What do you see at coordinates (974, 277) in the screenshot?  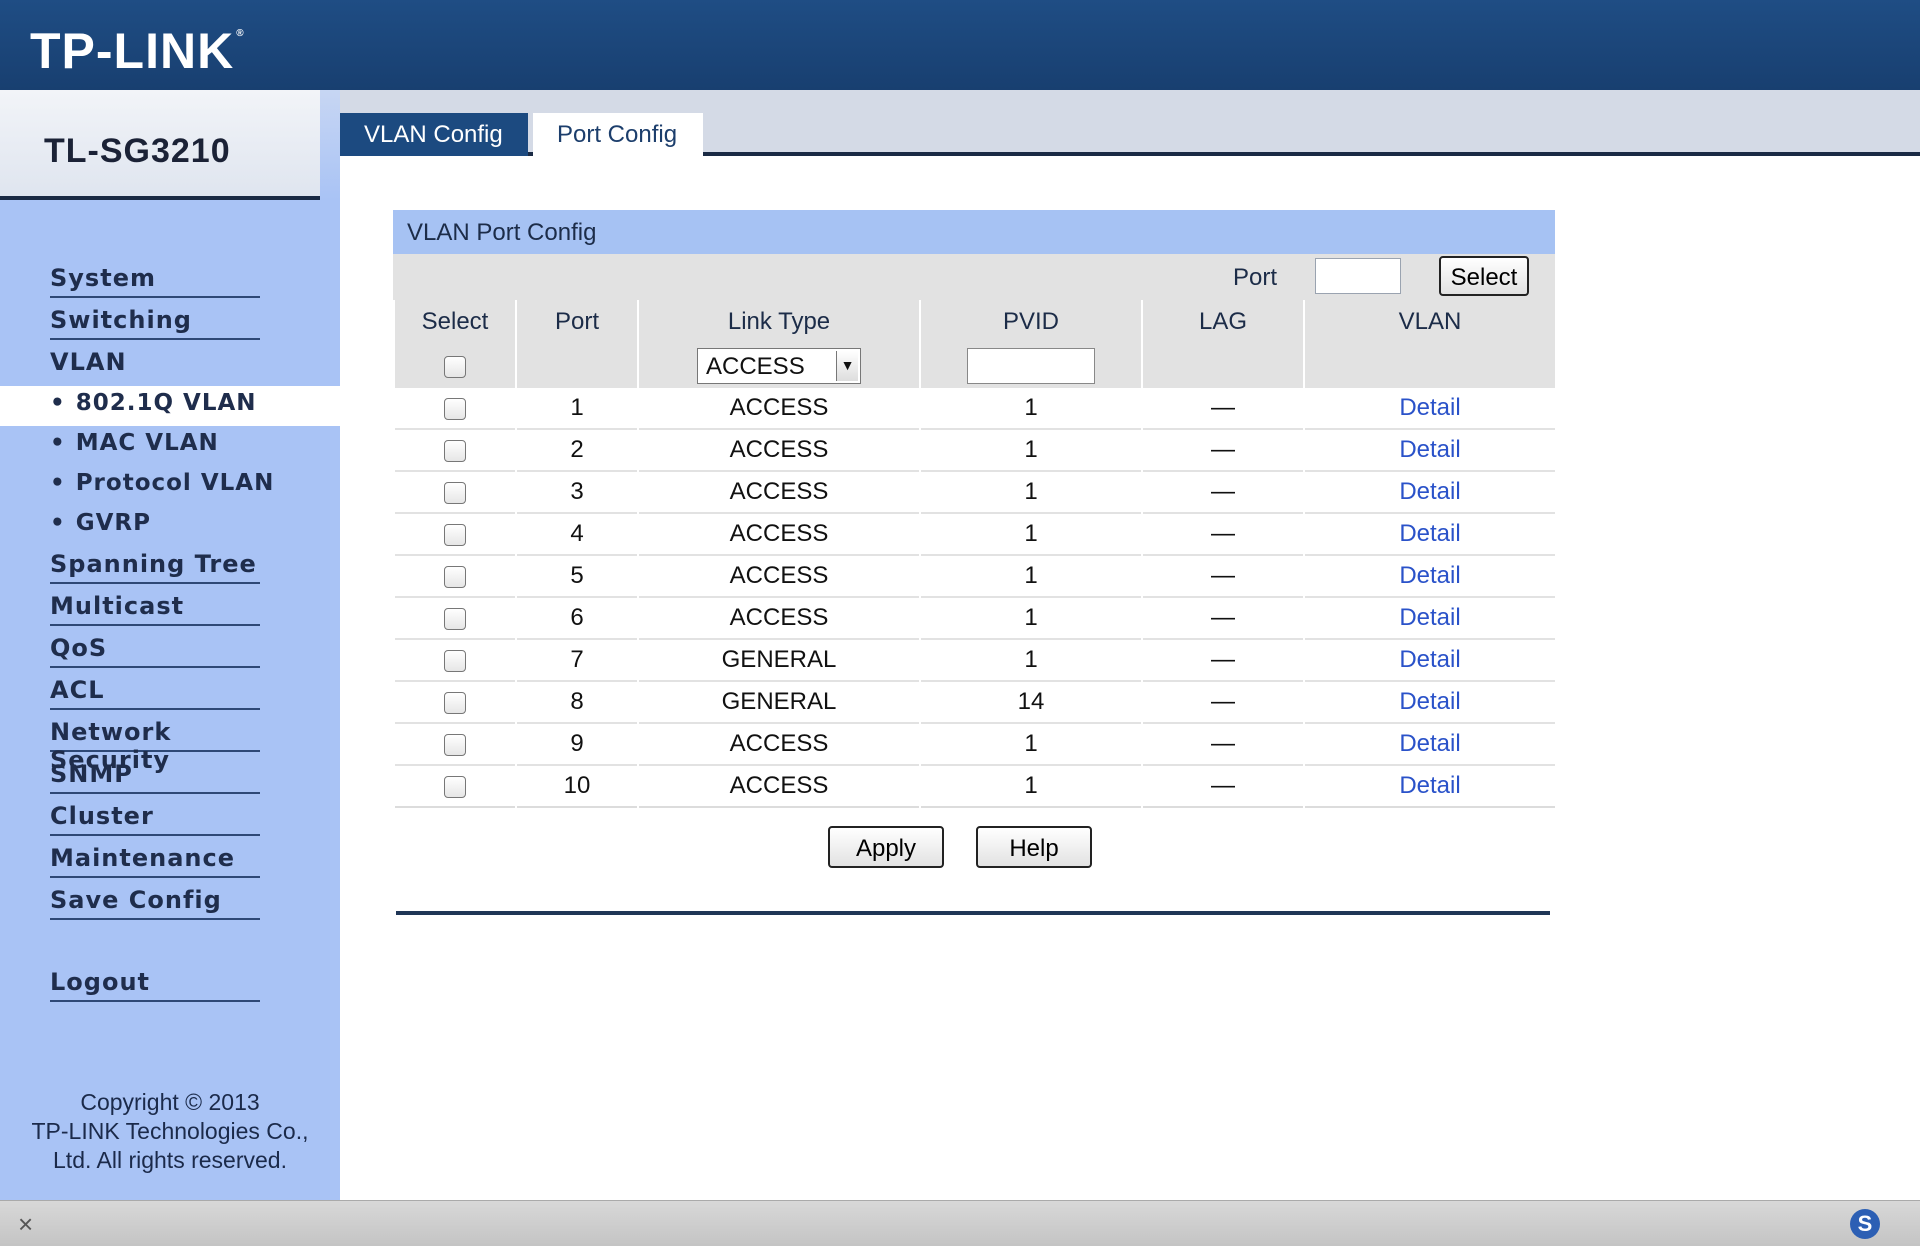 I see `port-select-row: Port Select` at bounding box center [974, 277].